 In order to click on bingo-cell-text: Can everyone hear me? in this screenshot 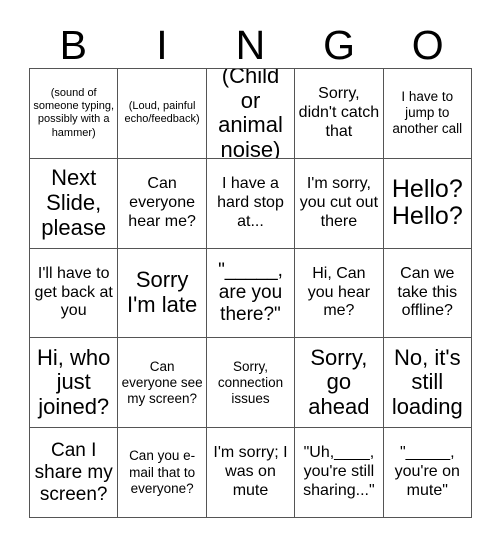, I will do `click(164, 202)`.